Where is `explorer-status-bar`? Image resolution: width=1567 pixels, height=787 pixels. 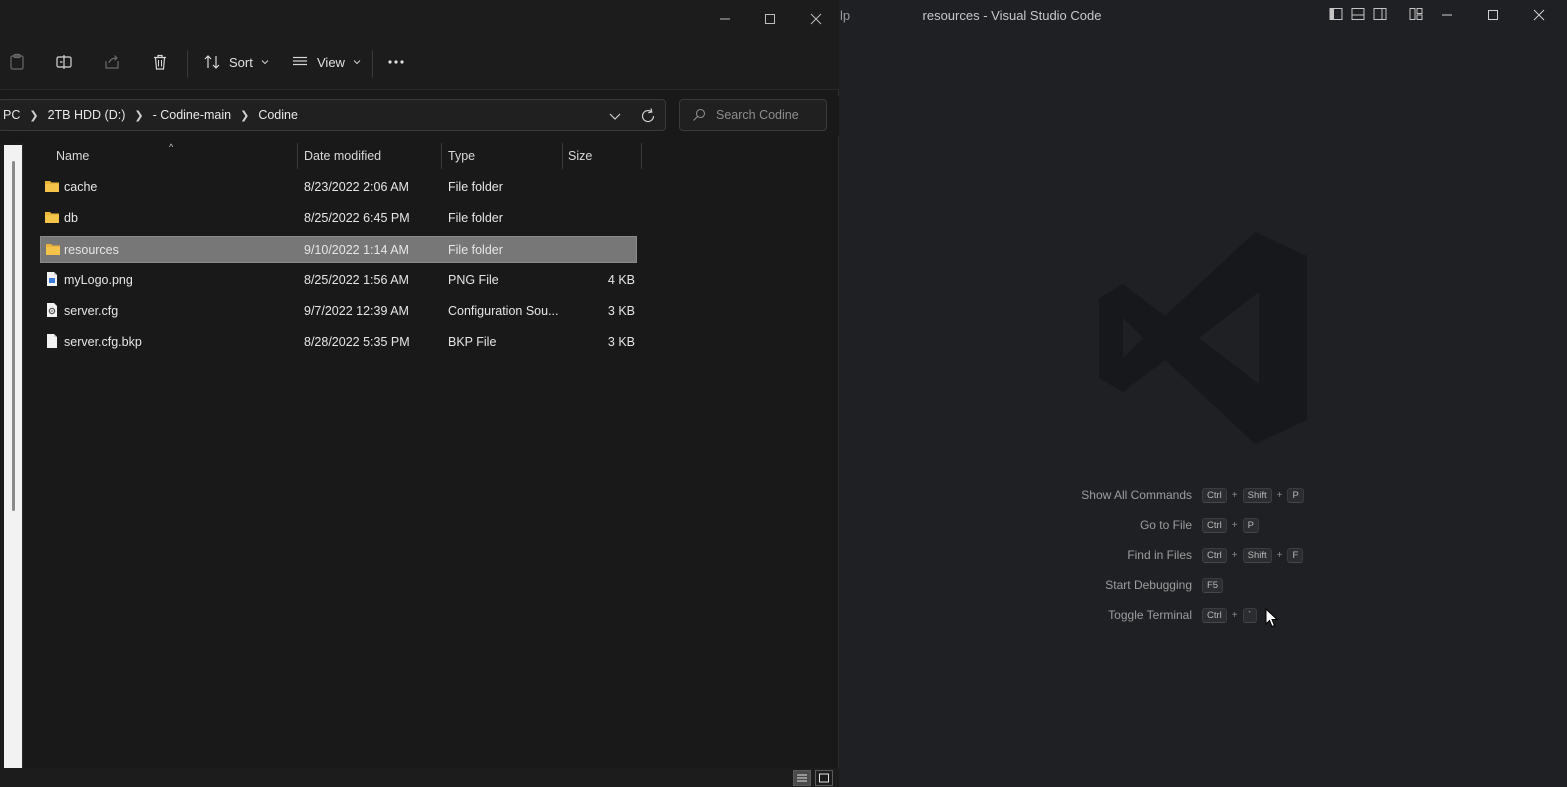
explorer-status-bar is located at coordinates (419, 777).